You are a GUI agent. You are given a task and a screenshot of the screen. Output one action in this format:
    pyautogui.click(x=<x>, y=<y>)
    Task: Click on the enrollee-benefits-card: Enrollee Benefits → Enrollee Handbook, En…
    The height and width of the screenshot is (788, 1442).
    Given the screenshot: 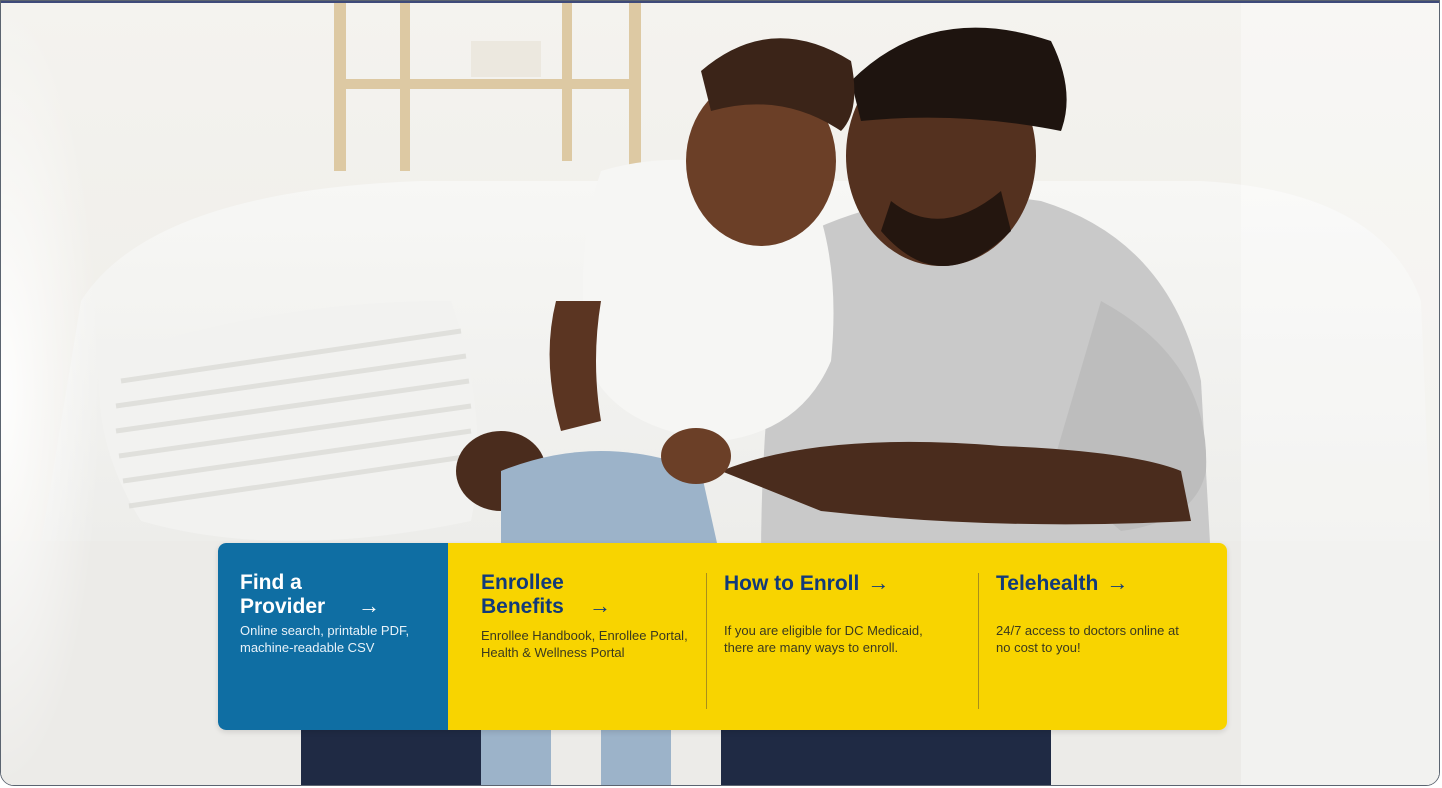 What is the action you would take?
    pyautogui.click(x=577, y=636)
    